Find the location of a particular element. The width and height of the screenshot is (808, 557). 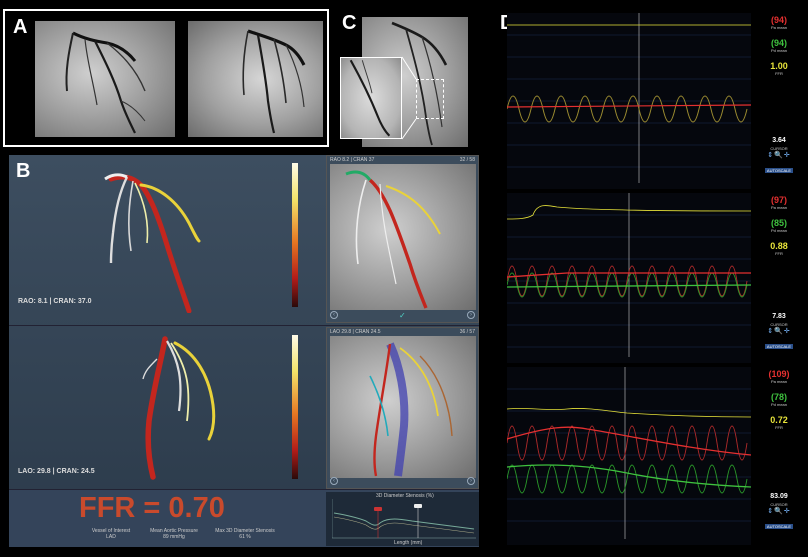

view1-header: RAO 8.2 | CRAN 37 is located at coordinates (352, 160).